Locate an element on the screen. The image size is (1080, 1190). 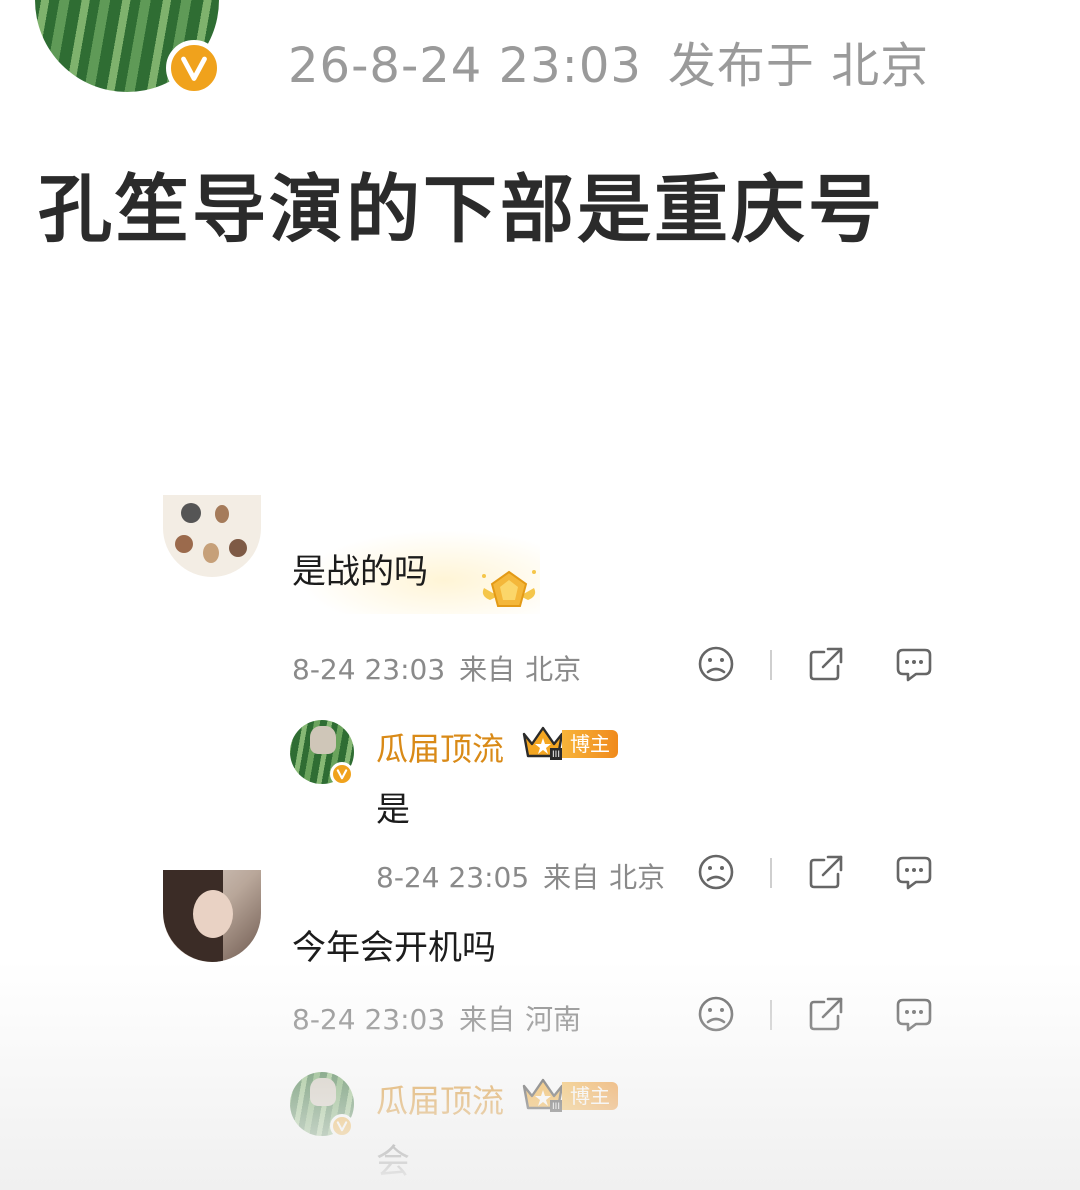
reply-meta: 8-24 23:05 来自 北京 is located at coordinates (520, 876).